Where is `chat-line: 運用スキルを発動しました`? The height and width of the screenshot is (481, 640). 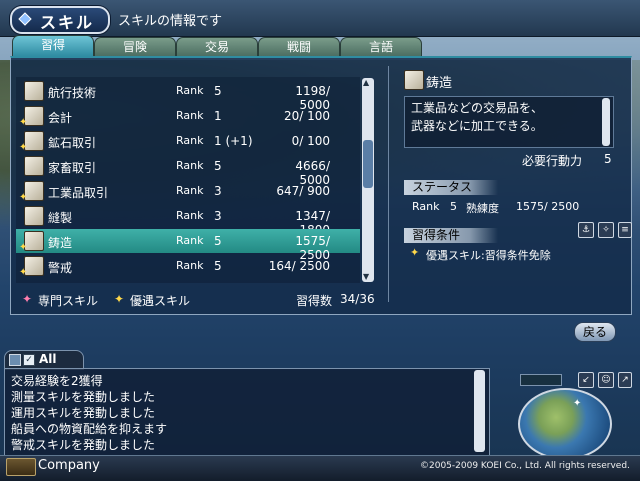
chat-line: 運用スキルを発動しました is located at coordinates (83, 413).